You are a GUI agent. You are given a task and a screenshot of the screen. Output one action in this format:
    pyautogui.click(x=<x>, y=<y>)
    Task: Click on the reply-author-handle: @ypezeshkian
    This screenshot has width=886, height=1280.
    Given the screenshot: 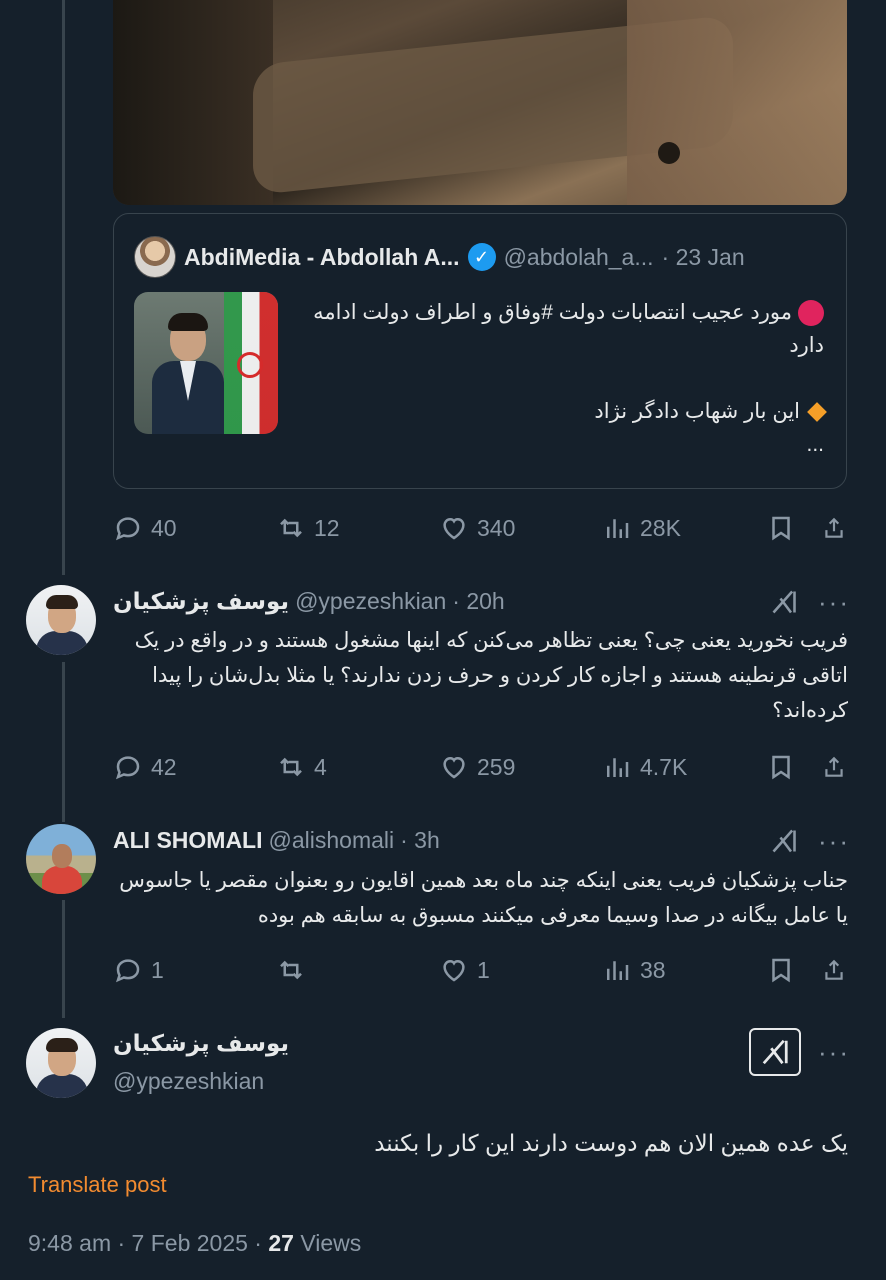 What is the action you would take?
    pyautogui.click(x=370, y=601)
    